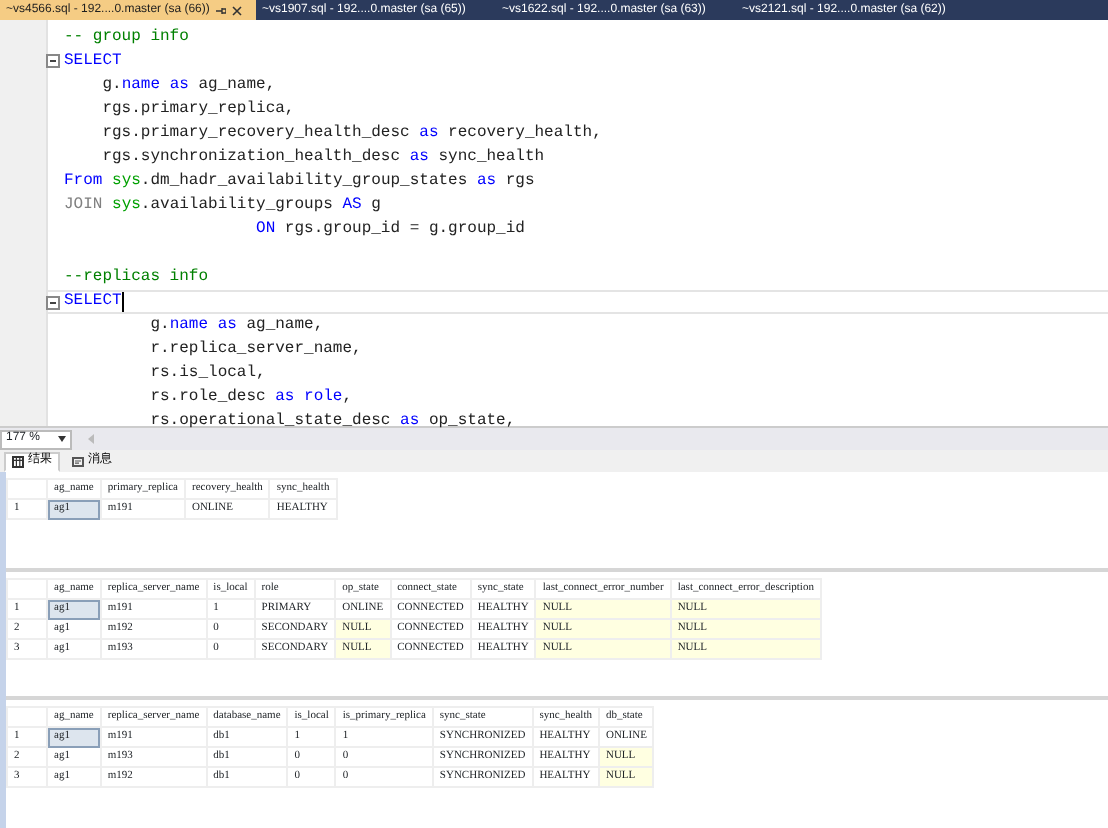 Image resolution: width=1108 pixels, height=828 pixels. What do you see at coordinates (270, 422) in the screenshot?
I see `code-token: rs.operational_state_desc` at bounding box center [270, 422].